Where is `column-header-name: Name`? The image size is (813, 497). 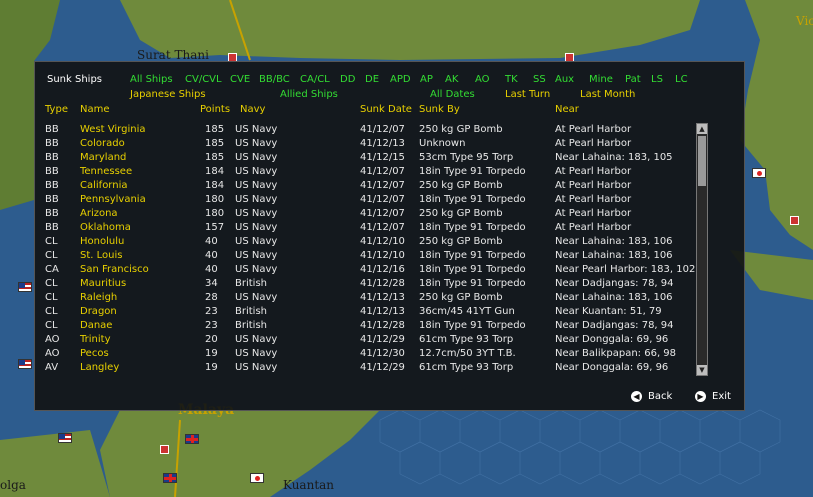 column-header-name: Name is located at coordinates (95, 109).